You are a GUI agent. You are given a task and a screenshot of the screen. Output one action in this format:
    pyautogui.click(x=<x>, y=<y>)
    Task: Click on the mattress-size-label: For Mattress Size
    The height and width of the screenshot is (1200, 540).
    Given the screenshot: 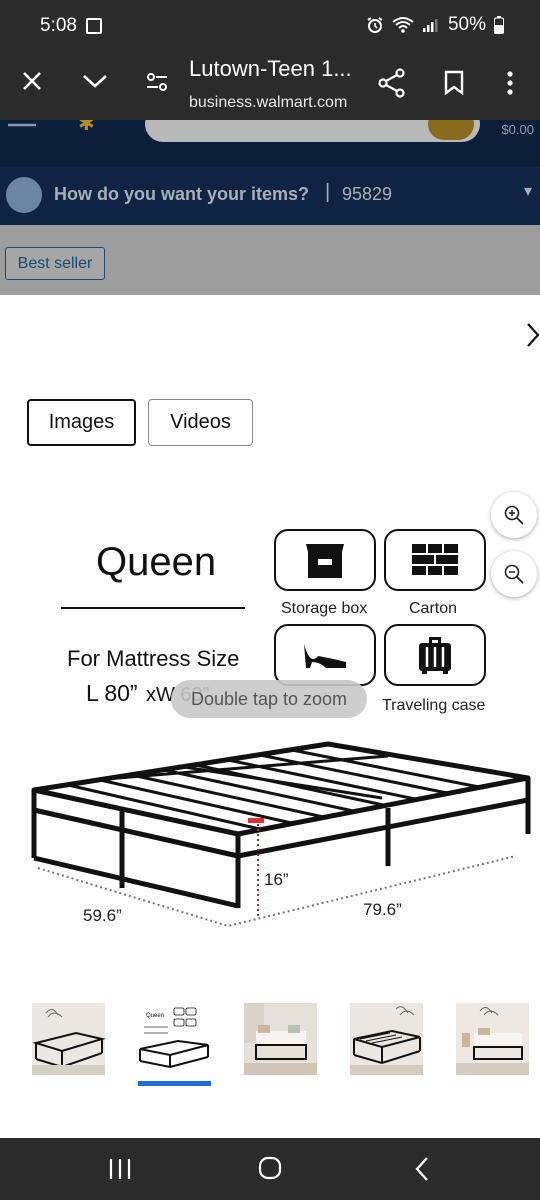 What is the action you would take?
    pyautogui.click(x=153, y=658)
    